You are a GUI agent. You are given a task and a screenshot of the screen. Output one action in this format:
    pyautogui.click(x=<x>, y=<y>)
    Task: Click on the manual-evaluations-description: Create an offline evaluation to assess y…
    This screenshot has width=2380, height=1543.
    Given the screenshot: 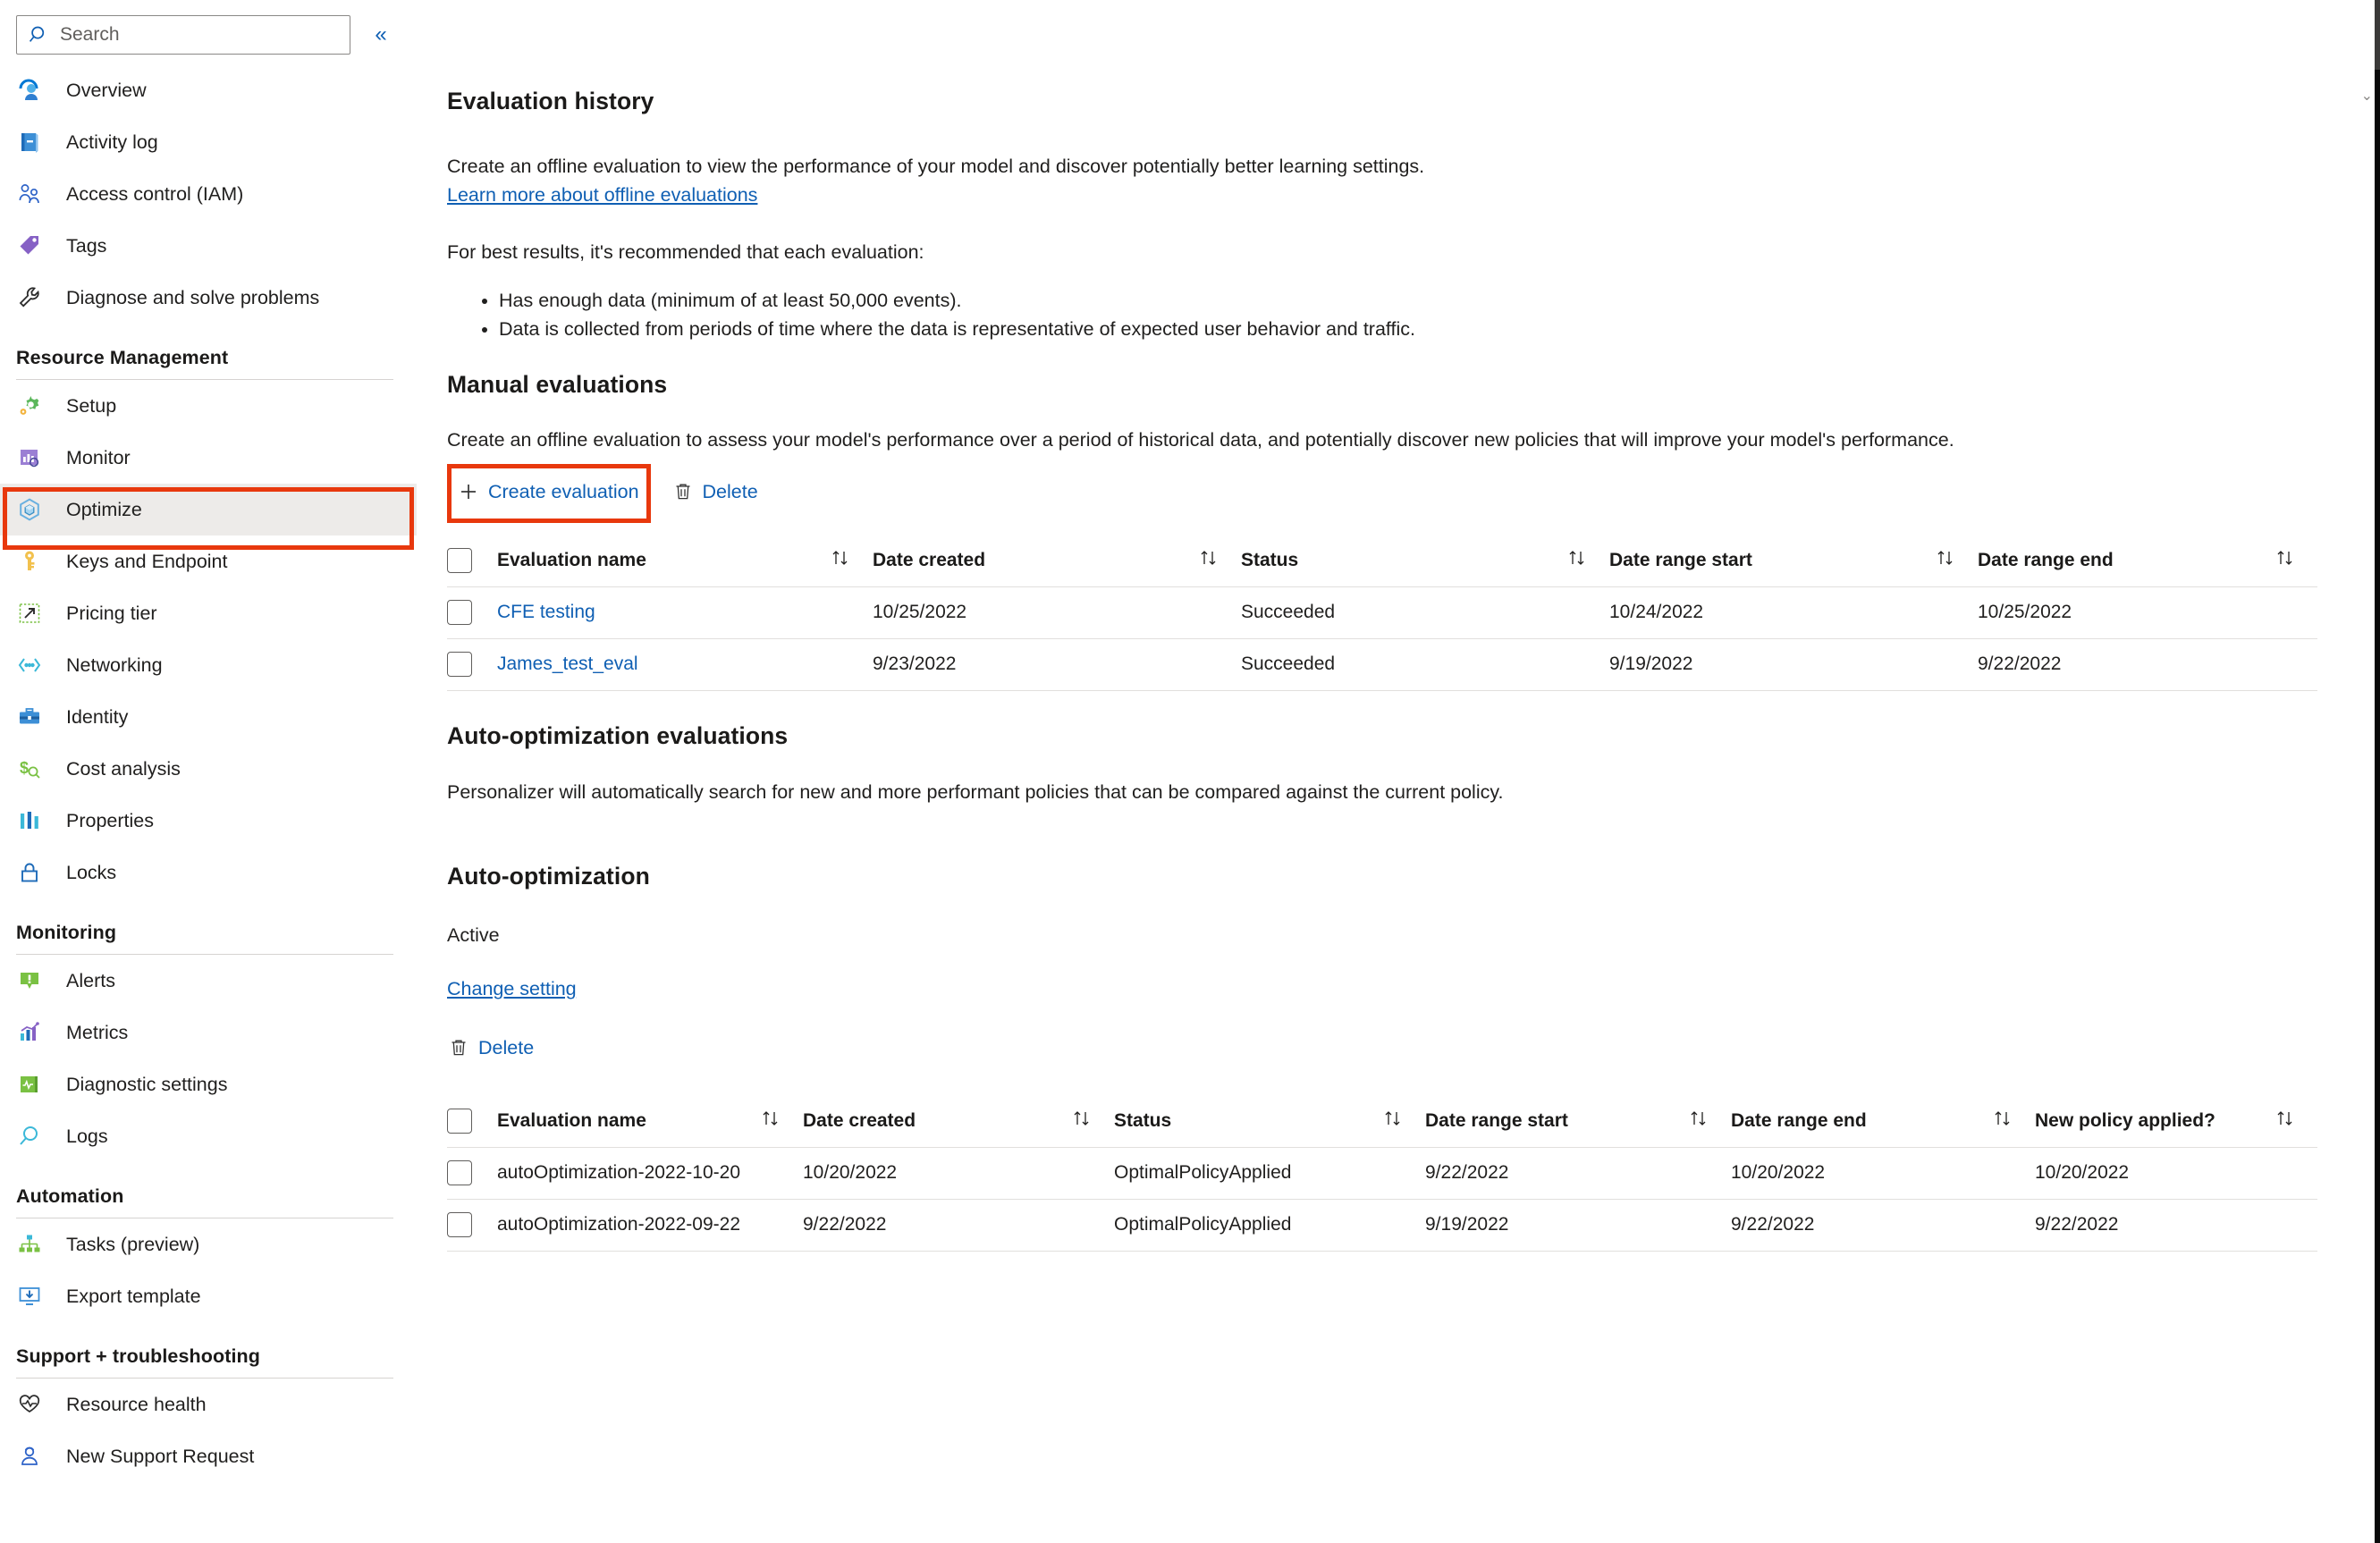 What is the action you would take?
    pyautogui.click(x=1200, y=440)
    